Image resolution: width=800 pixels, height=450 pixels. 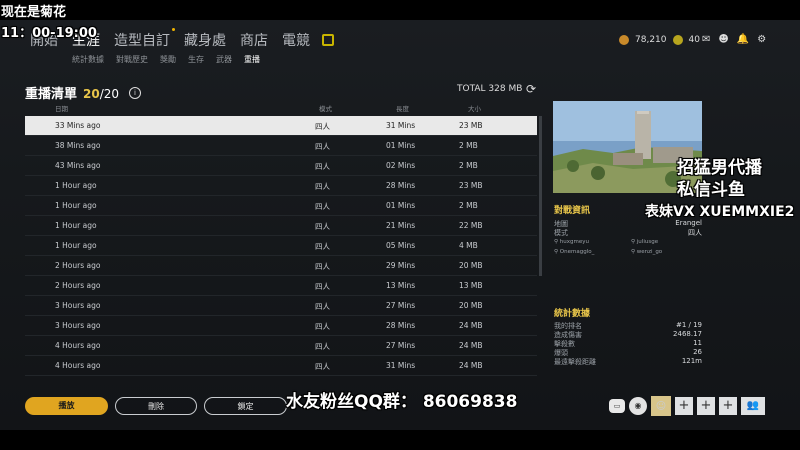 What do you see at coordinates (723, 39) in the screenshot?
I see `friends-icon: ☻` at bounding box center [723, 39].